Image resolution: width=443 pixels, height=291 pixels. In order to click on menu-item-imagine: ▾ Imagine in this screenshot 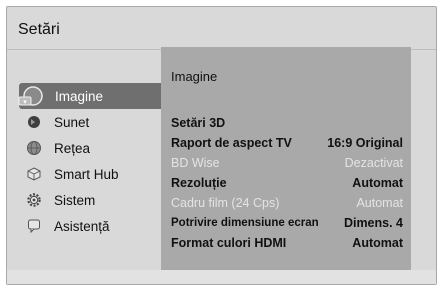, I will do `click(90, 96)`.